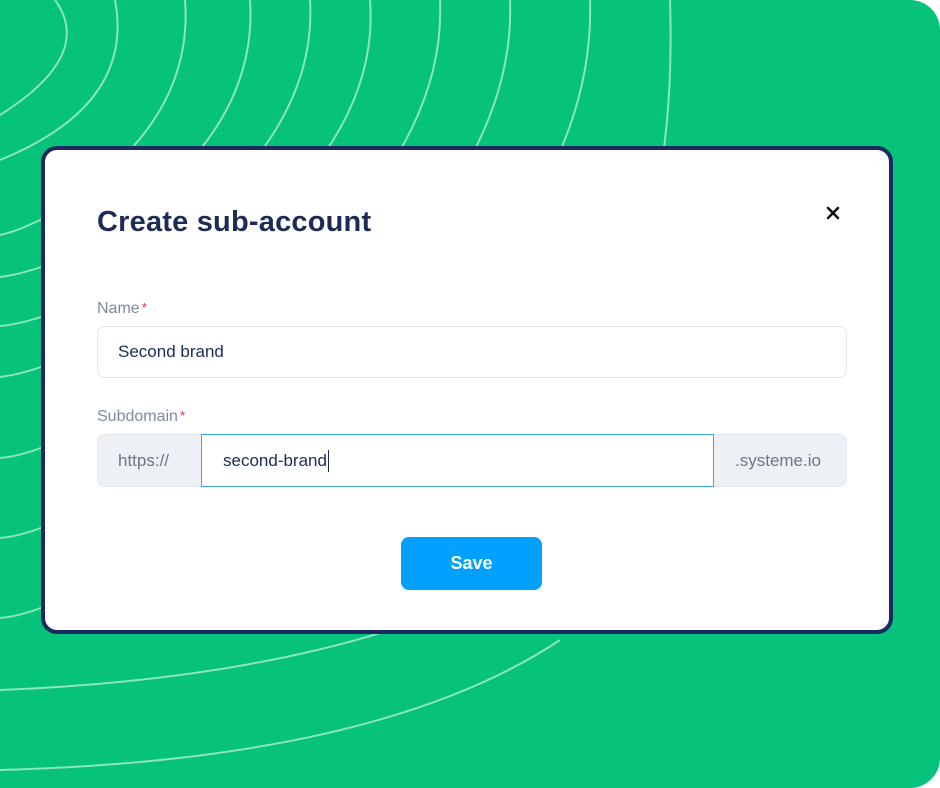 The image size is (940, 788). Describe the element at coordinates (457, 460) in the screenshot. I see `subdomain-input: second-brand` at that location.